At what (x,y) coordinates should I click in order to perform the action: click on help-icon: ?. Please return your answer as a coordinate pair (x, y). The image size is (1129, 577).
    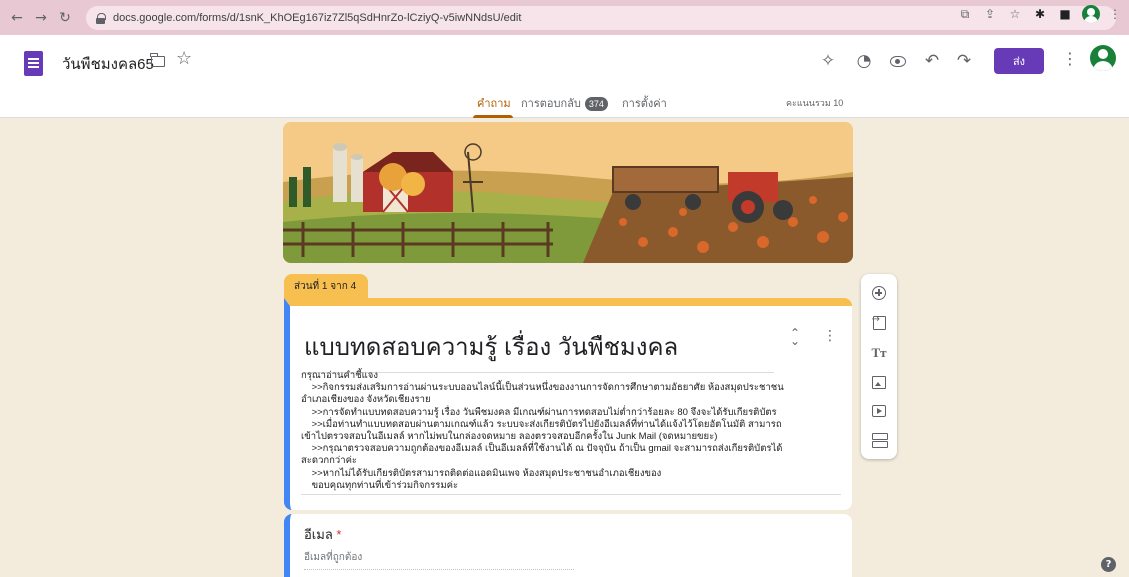
    Looking at the image, I should click on (1108, 564).